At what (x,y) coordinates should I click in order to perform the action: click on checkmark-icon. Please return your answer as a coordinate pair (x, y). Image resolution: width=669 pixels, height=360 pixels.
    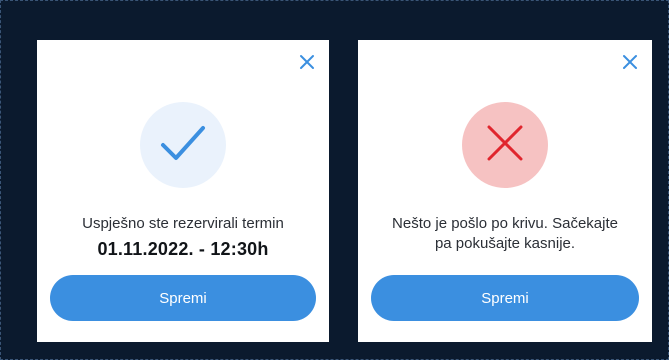
    Looking at the image, I should click on (183, 145).